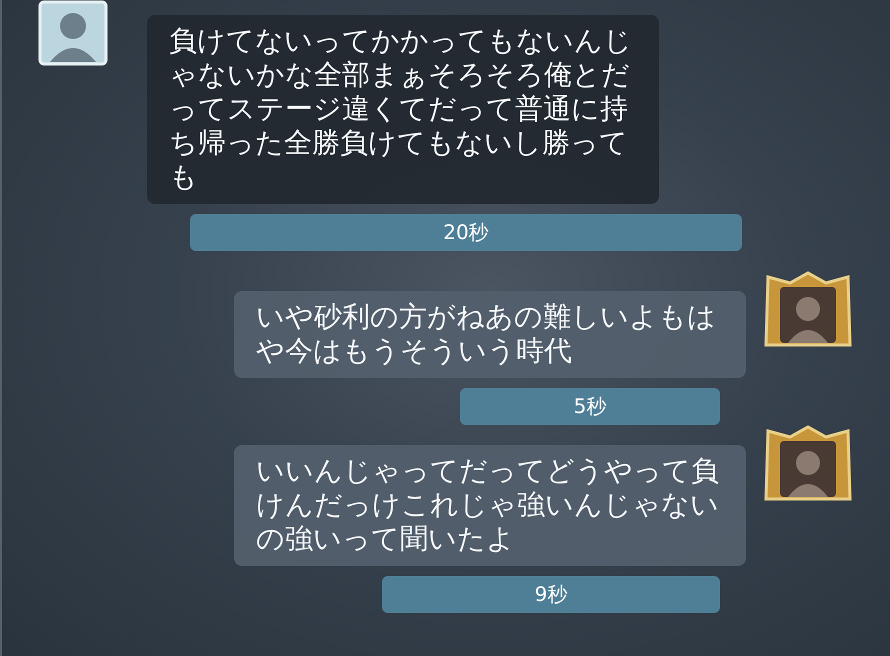 This screenshot has width=890, height=656. What do you see at coordinates (490, 334) in the screenshot?
I see `message-bubble: いや砂利の方がねあの難しいよもはや今はもうそういう時代` at bounding box center [490, 334].